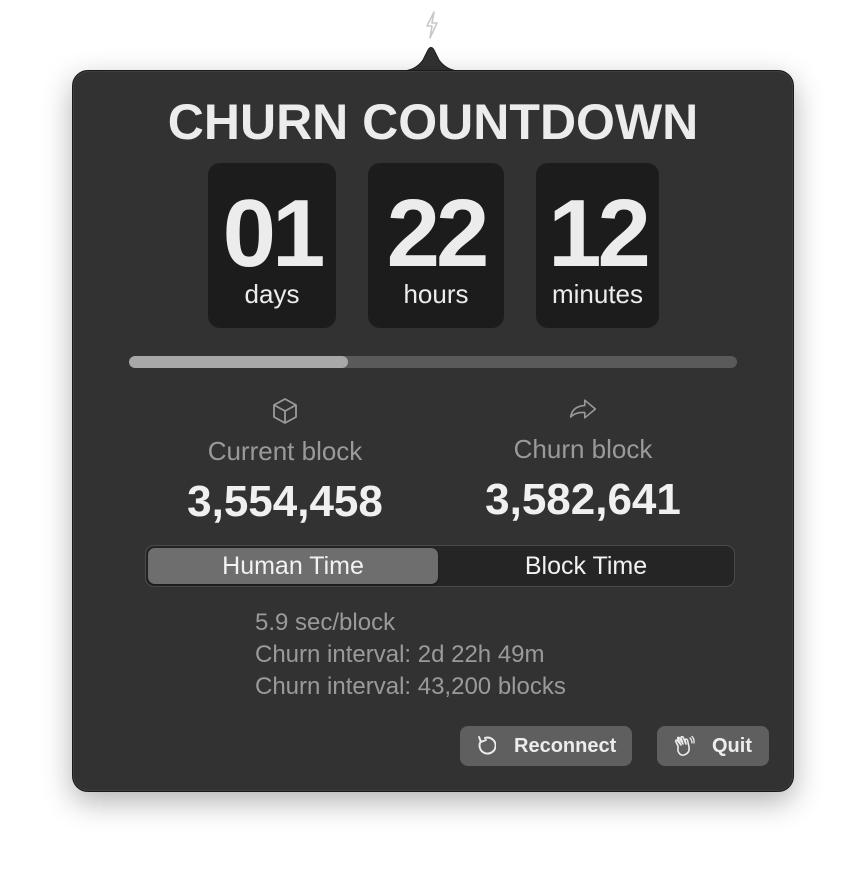 This screenshot has width=864, height=870. I want to click on churn-block-value: 3,582,641, so click(583, 499).